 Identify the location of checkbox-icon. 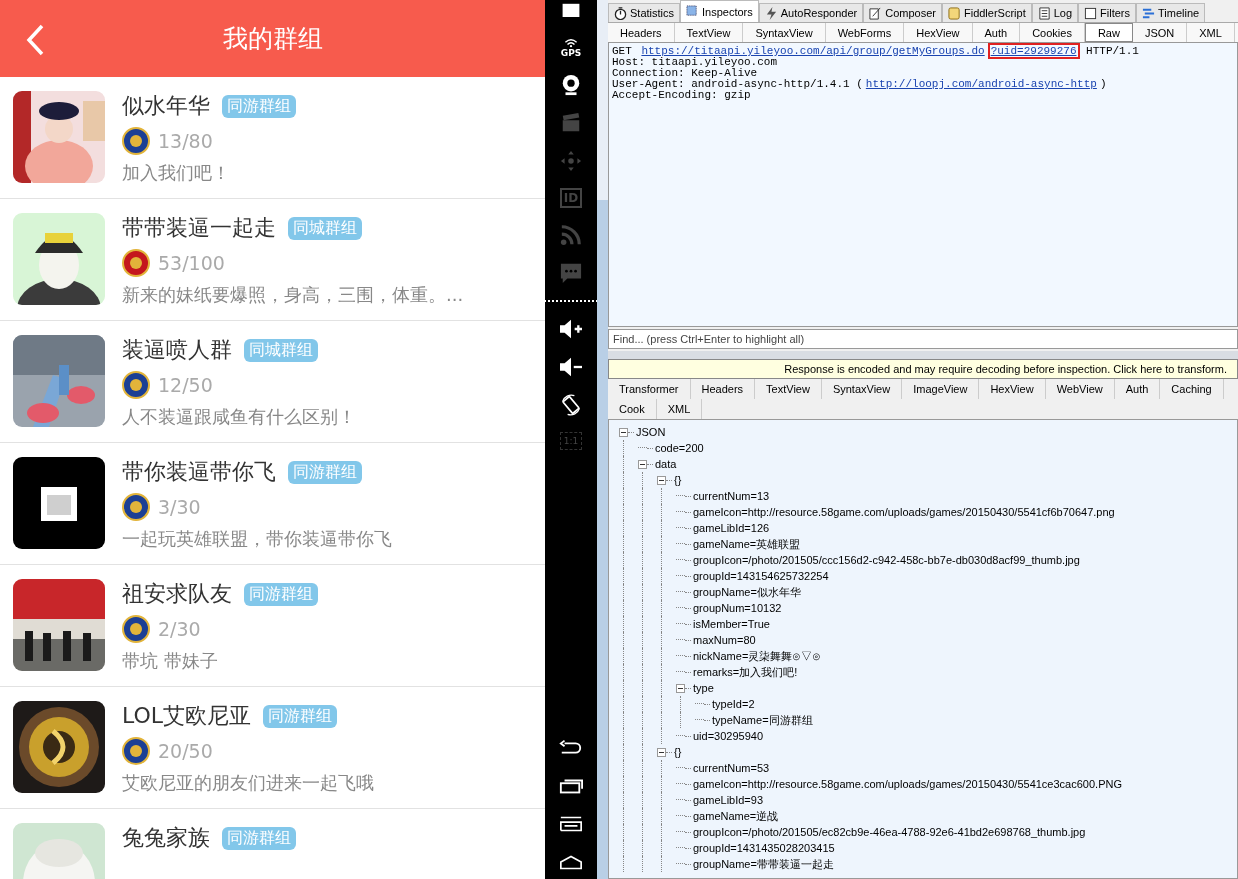
(1091, 13).